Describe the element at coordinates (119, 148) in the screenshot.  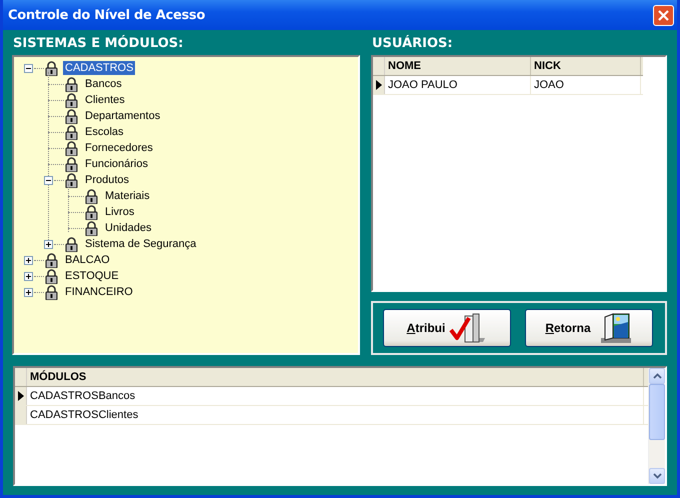
I see `tree-item: Fornecedores` at that location.